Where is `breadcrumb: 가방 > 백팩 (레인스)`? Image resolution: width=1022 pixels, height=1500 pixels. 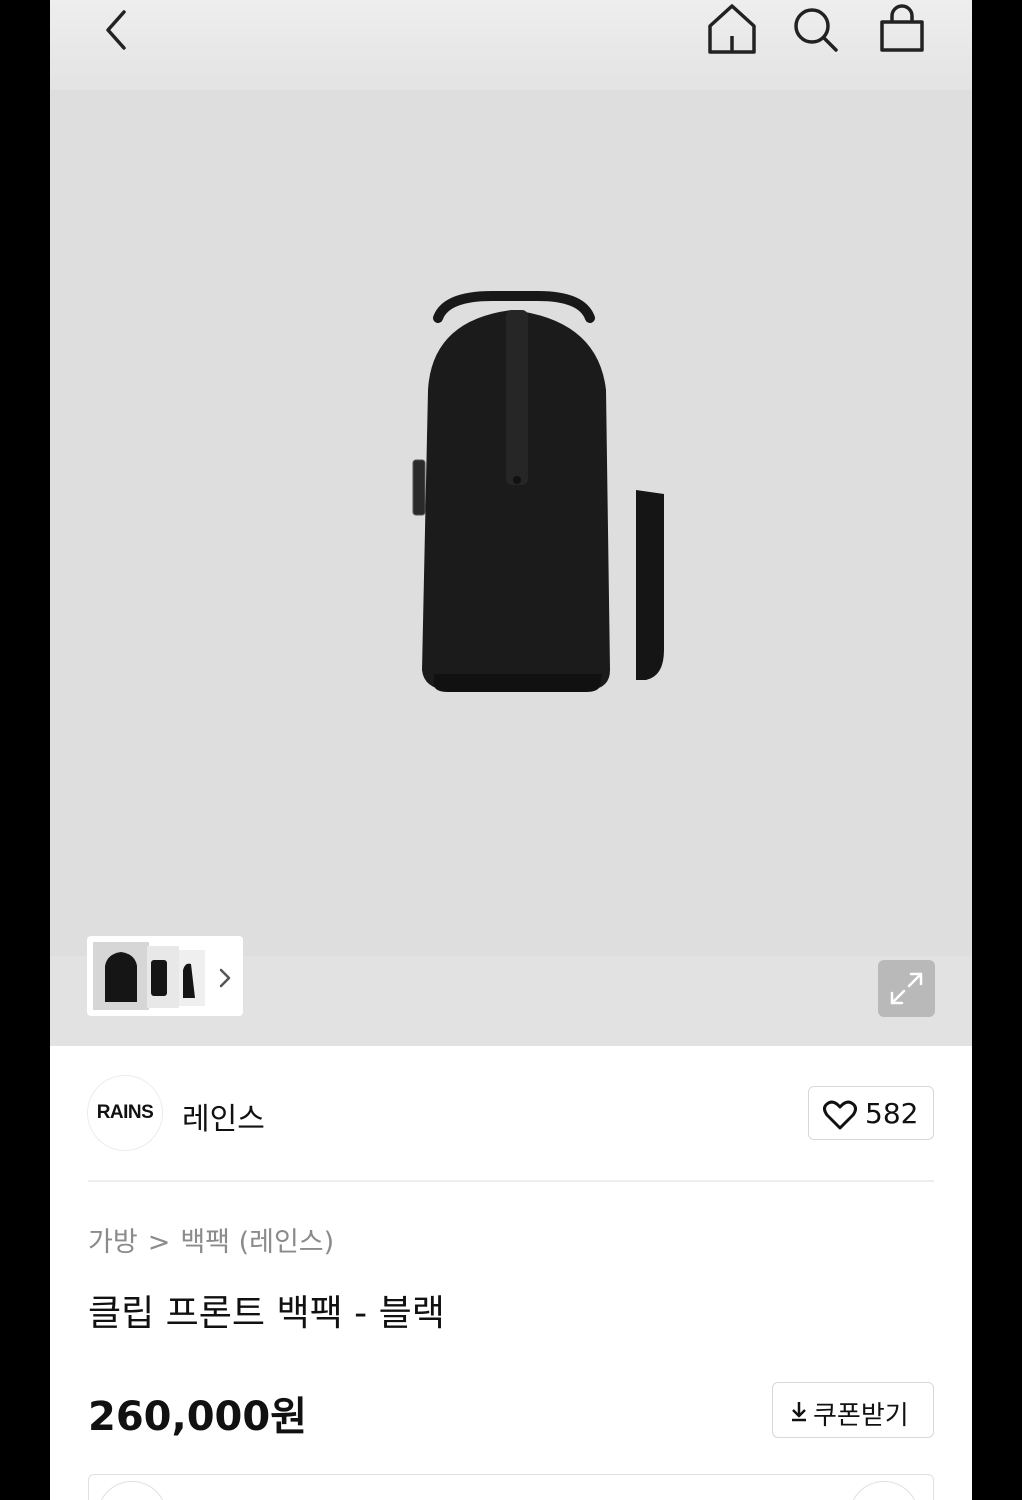 breadcrumb: 가방 > 백팩 (레인스) is located at coordinates (211, 1239).